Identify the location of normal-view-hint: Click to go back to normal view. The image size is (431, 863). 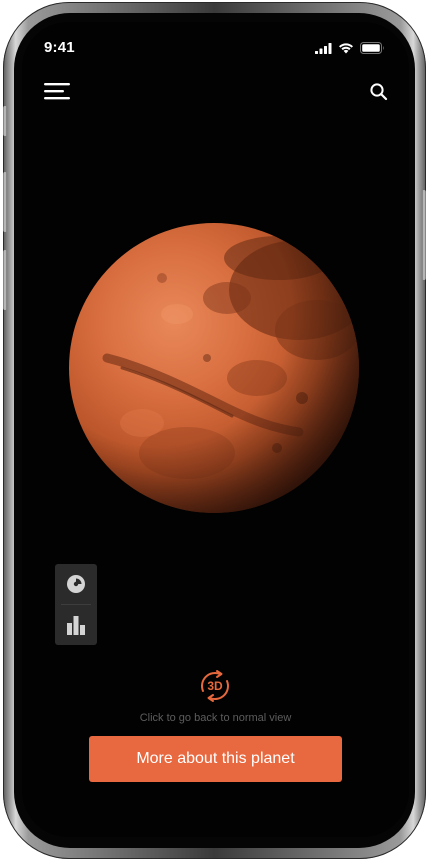
(215, 718).